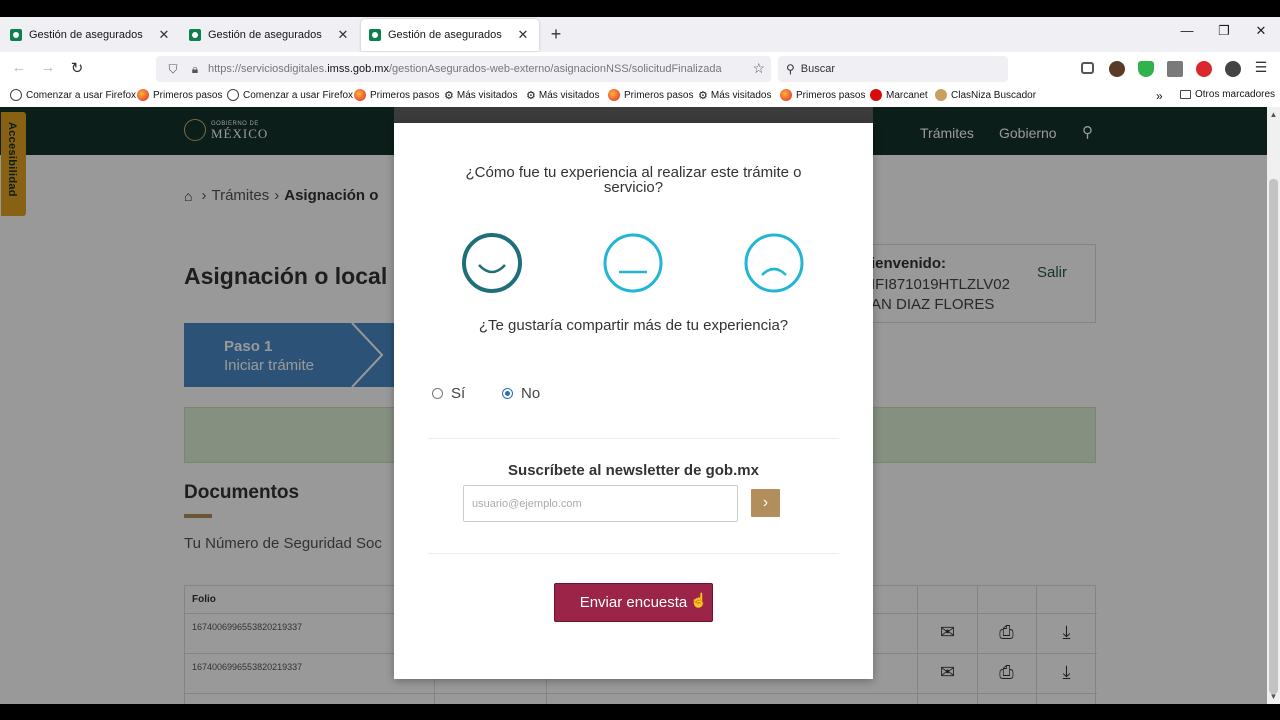 The image size is (1280, 720). What do you see at coordinates (907, 95) in the screenshot?
I see `bookmark-label: Marcanet` at bounding box center [907, 95].